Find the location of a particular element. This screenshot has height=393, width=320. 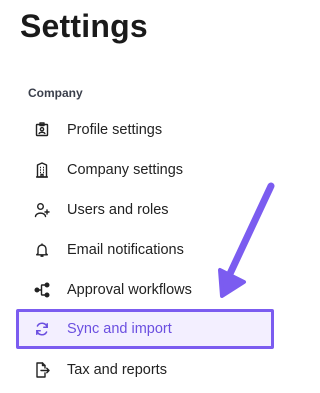

user-plus-icon is located at coordinates (42, 210).